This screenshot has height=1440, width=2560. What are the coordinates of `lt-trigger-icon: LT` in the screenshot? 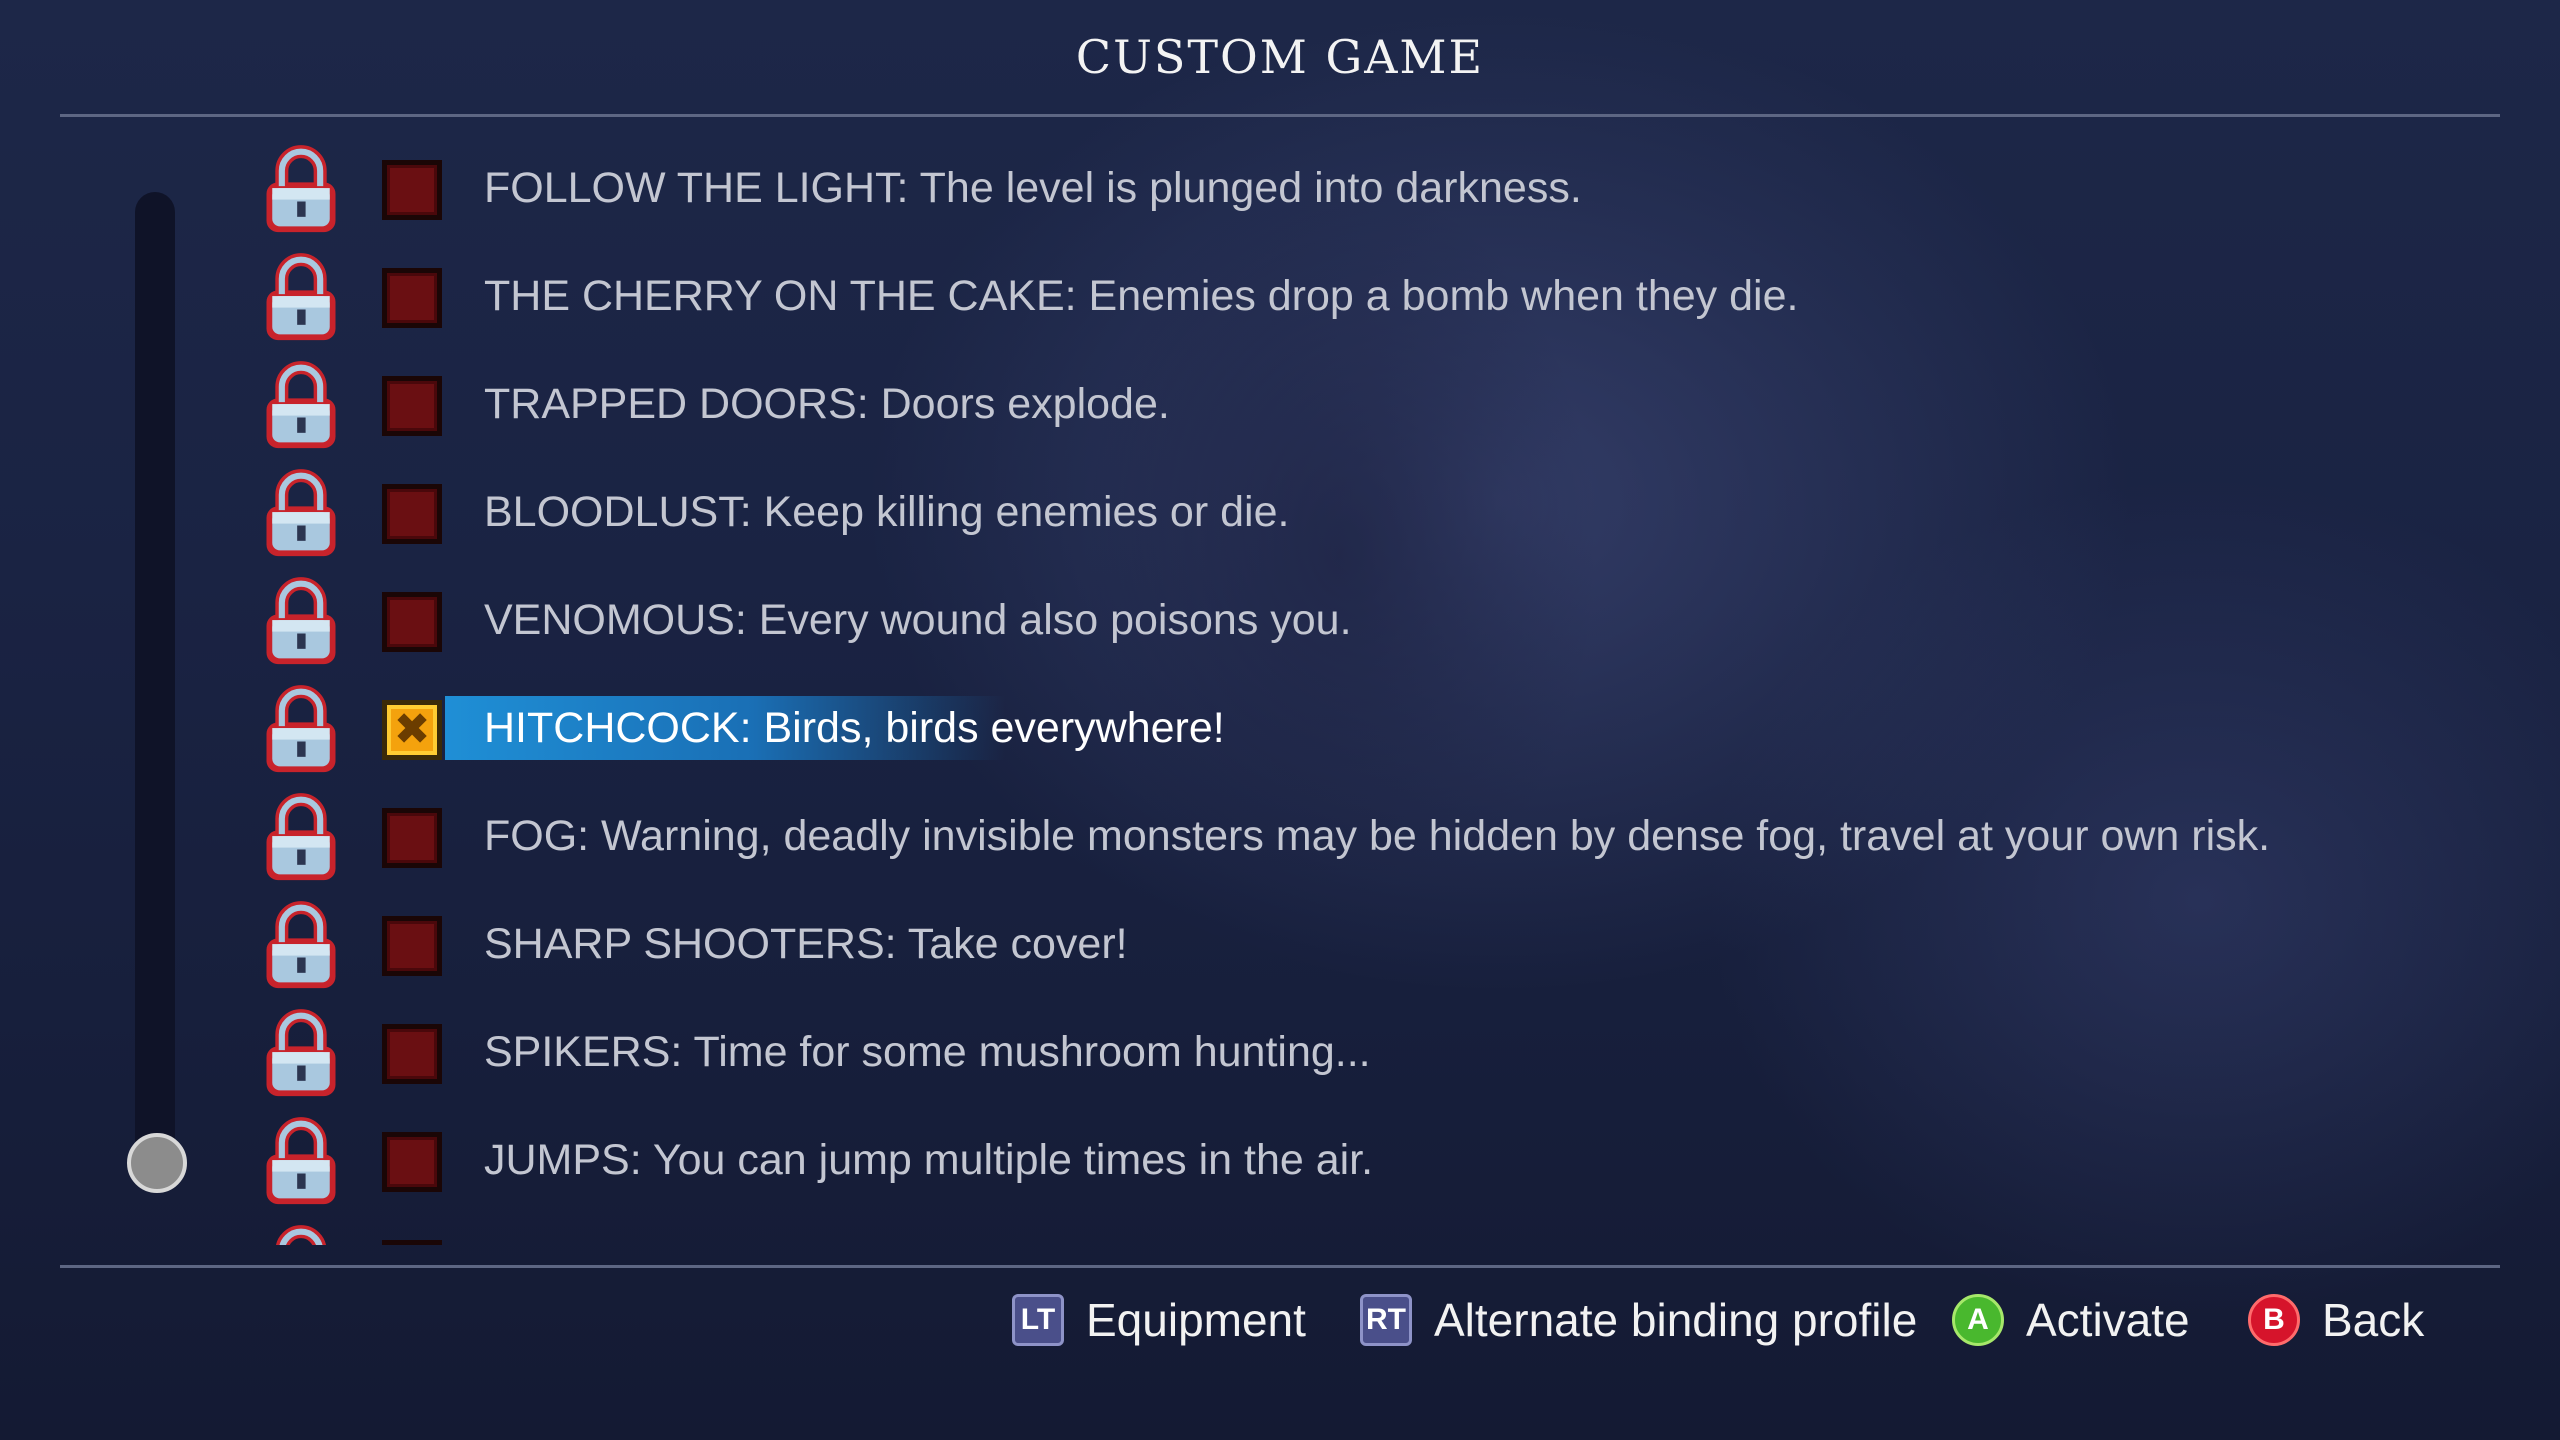 It's located at (1038, 1320).